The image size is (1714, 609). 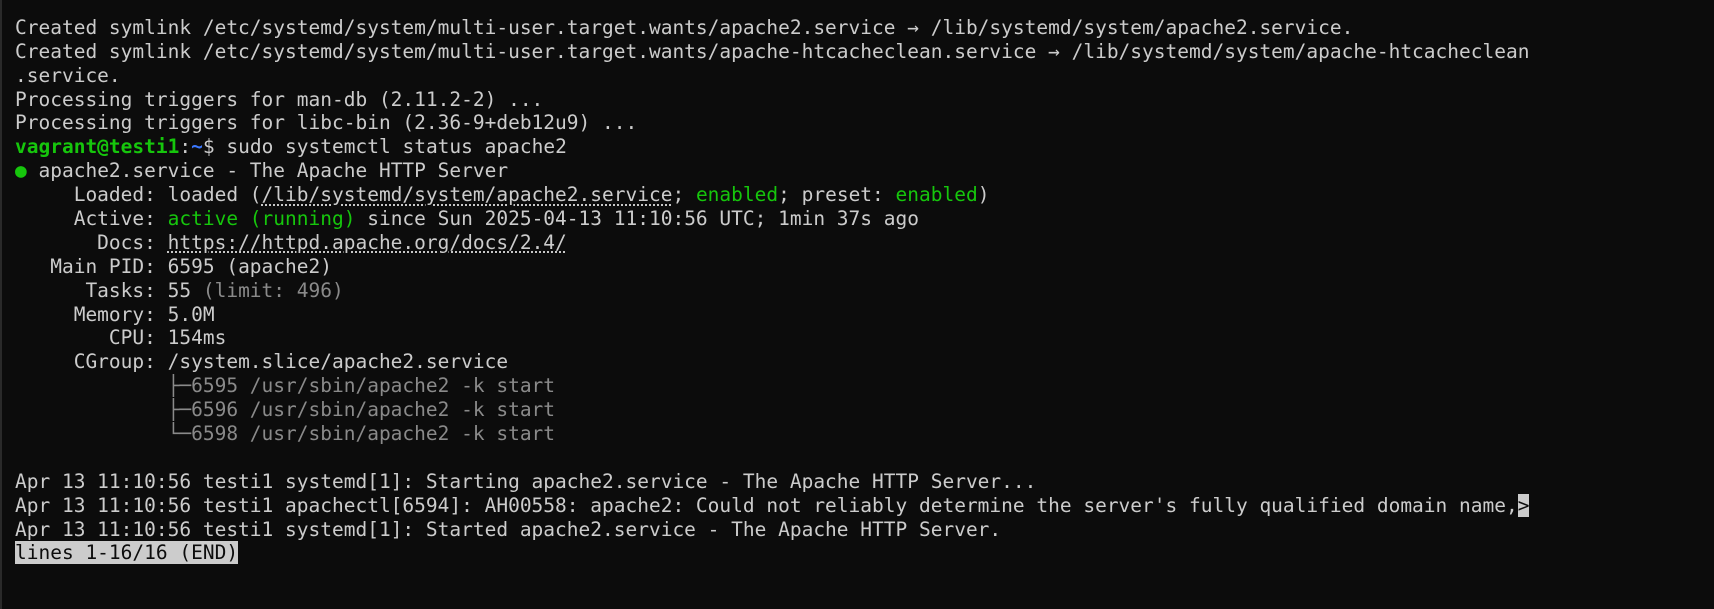 What do you see at coordinates (862, 553) in the screenshot?
I see `pager-status-line: lines 1-16/16 (END)` at bounding box center [862, 553].